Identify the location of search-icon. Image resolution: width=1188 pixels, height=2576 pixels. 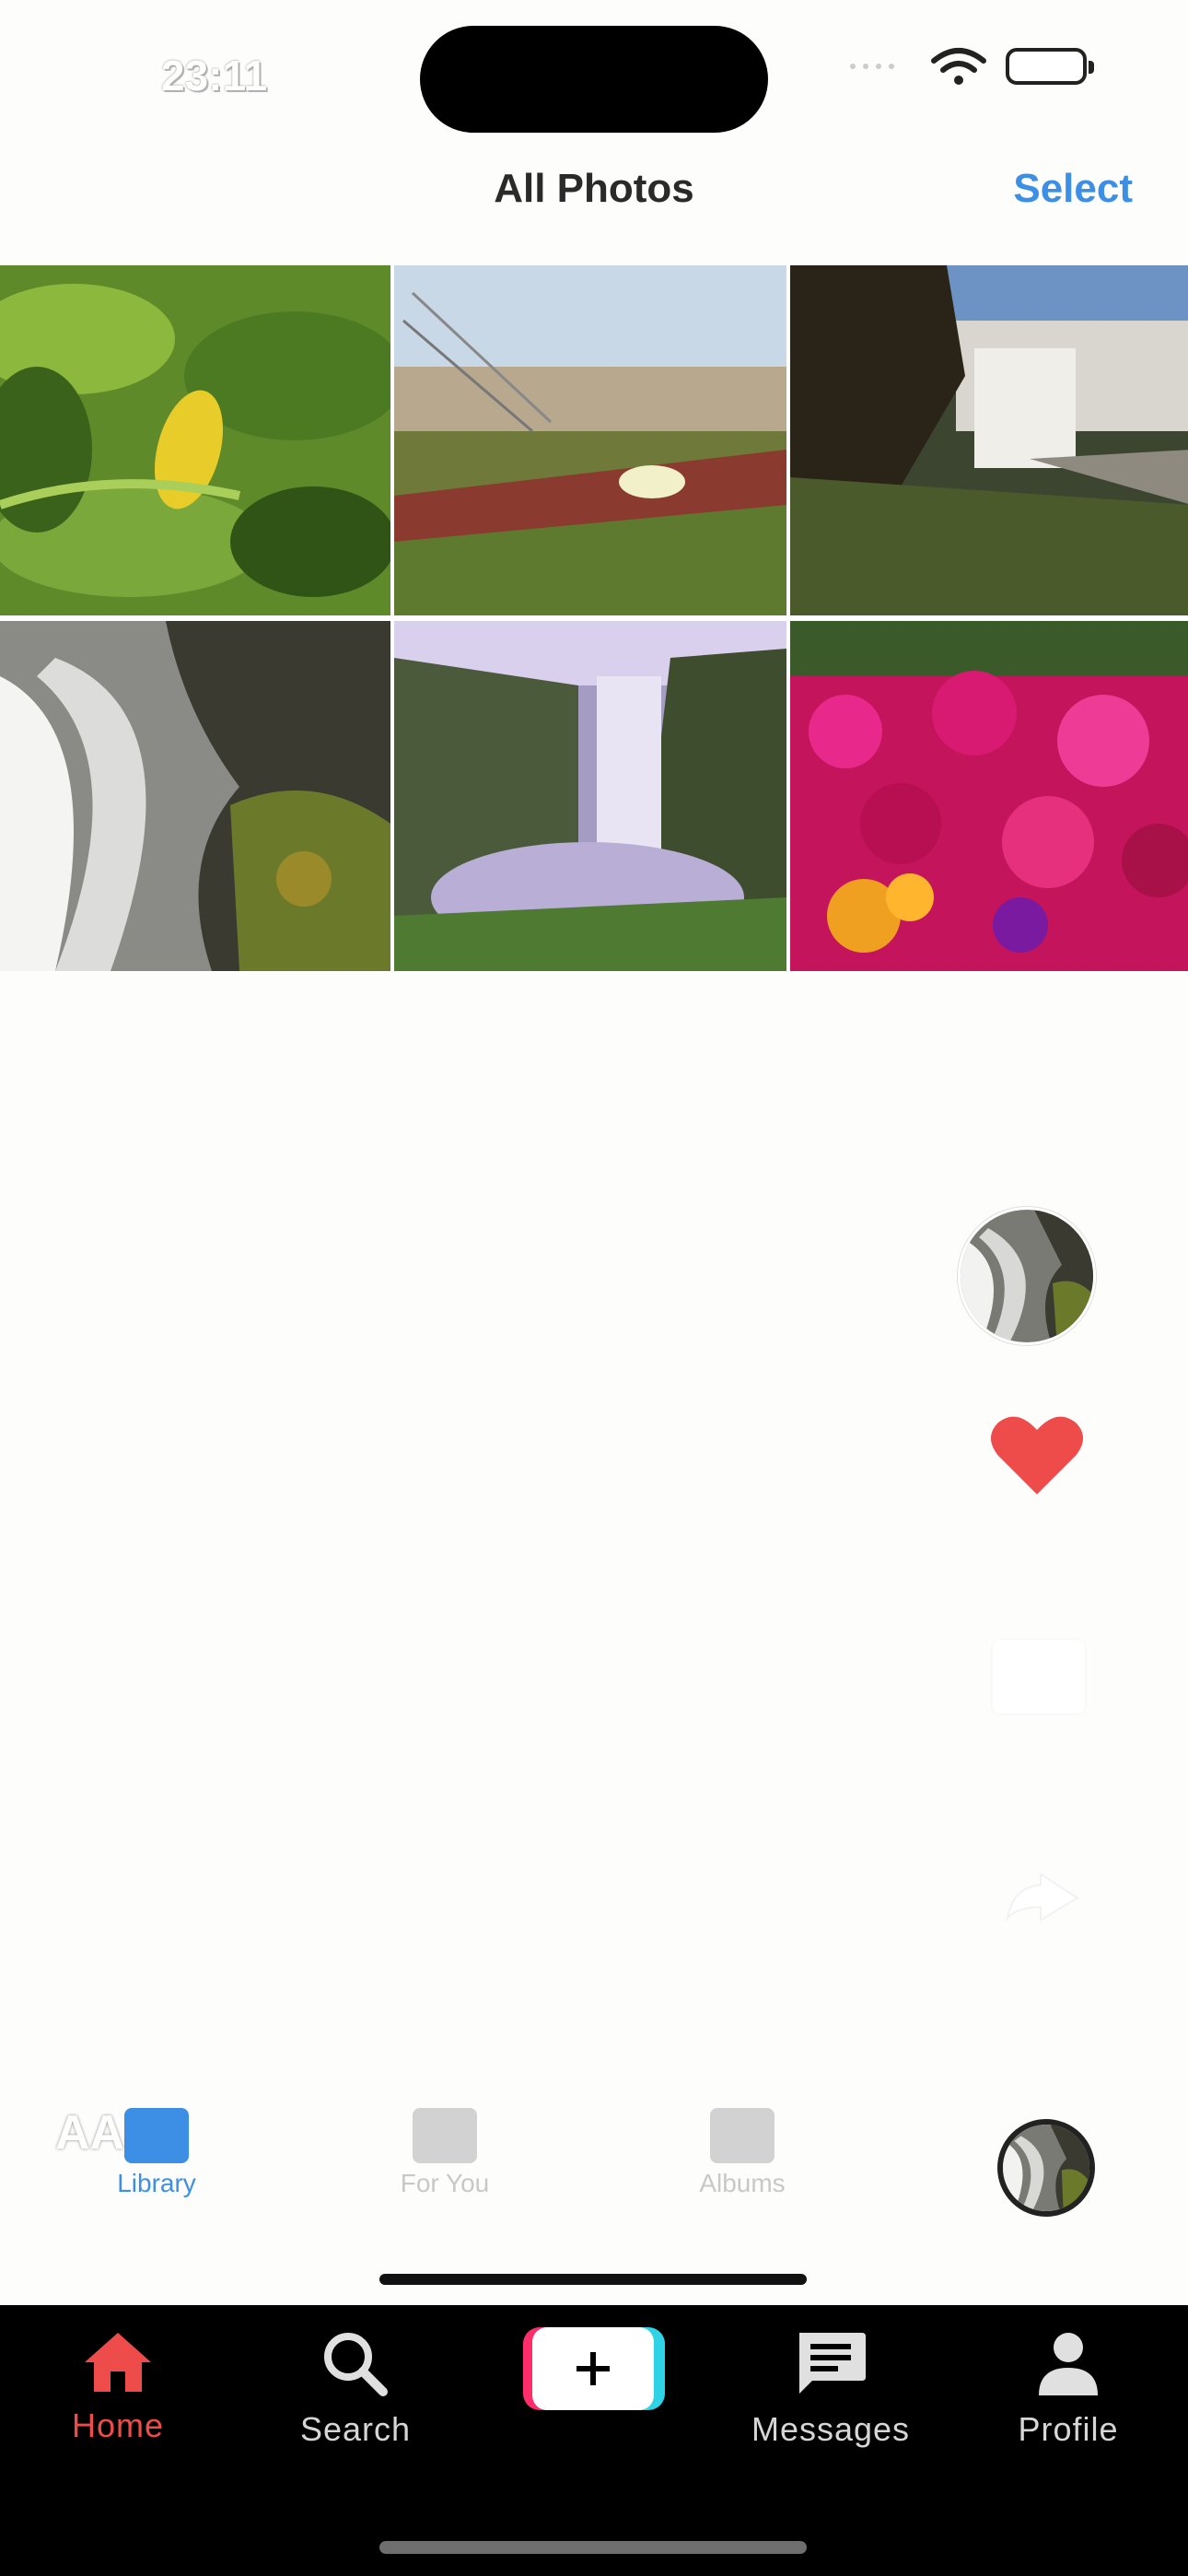
(356, 2364).